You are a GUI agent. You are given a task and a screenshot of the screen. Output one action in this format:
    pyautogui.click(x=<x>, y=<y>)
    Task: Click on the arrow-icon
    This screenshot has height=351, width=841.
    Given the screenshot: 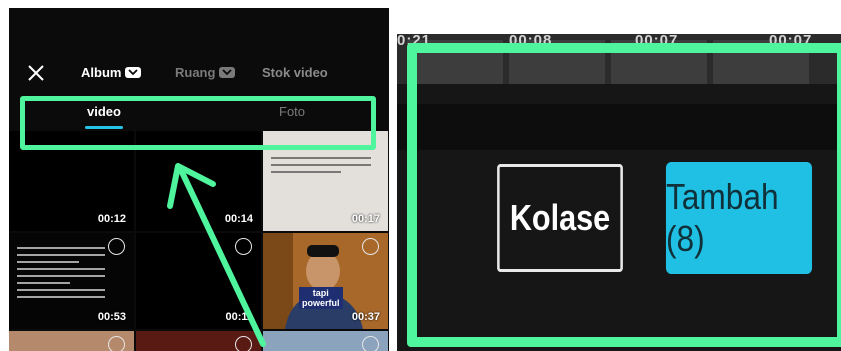 What is the action you would take?
    pyautogui.click(x=216, y=255)
    